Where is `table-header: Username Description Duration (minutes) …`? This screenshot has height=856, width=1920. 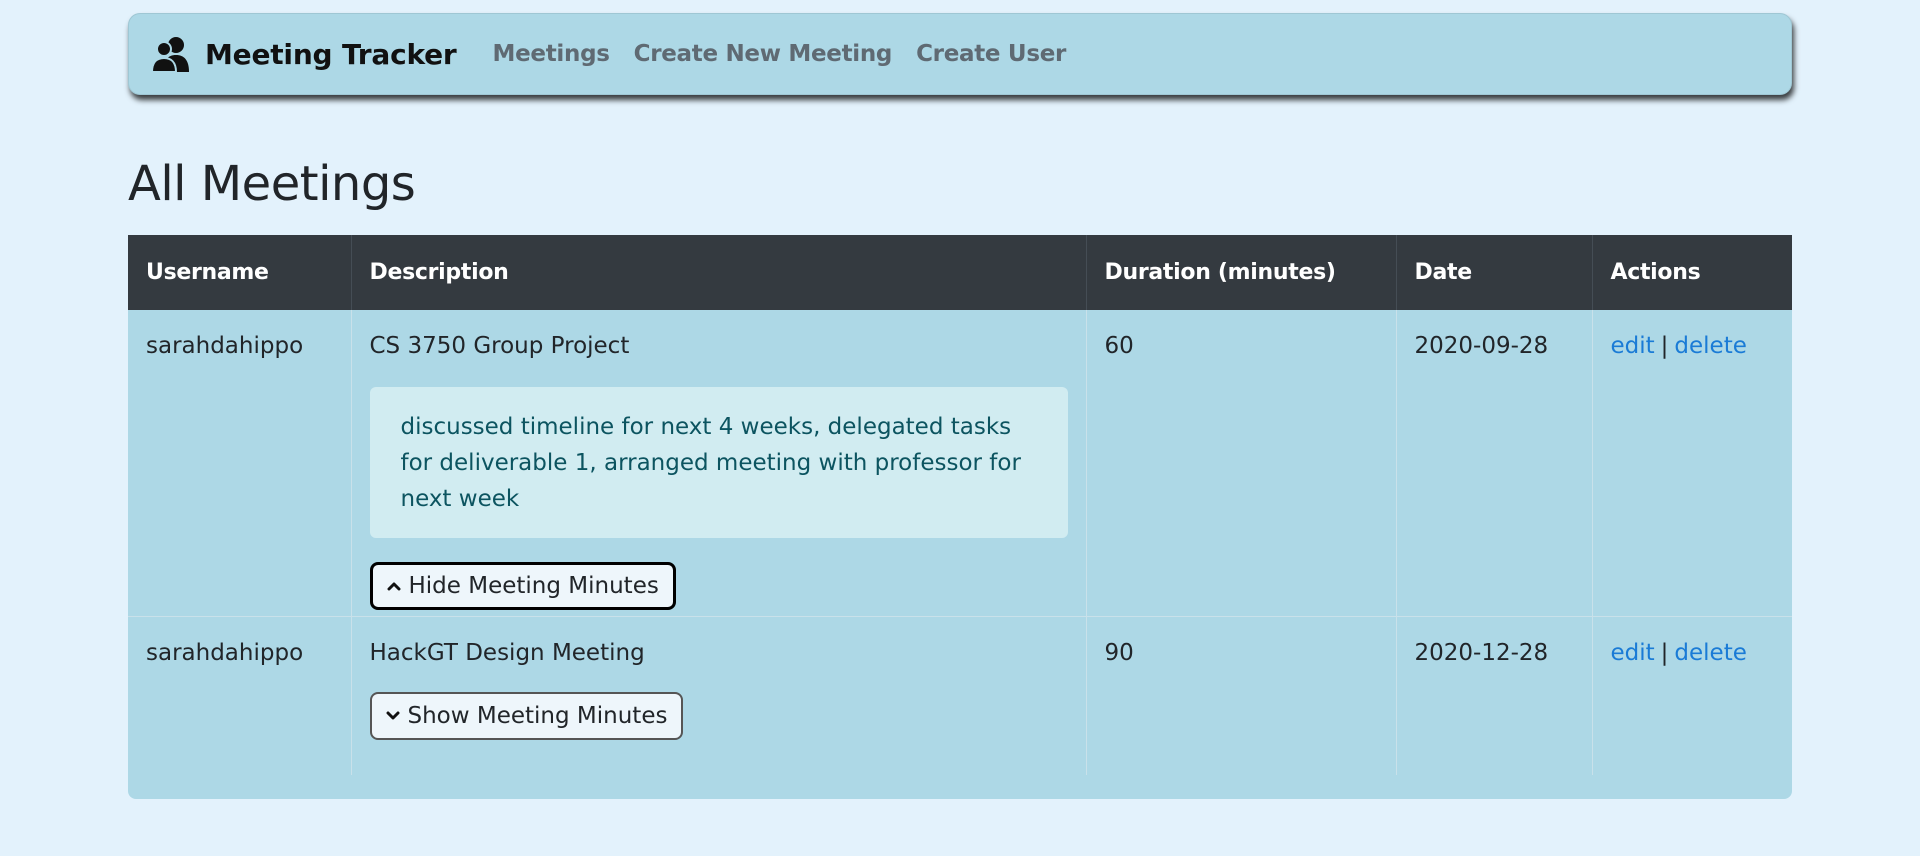
table-header: Username Description Duration (minutes) … is located at coordinates (960, 272).